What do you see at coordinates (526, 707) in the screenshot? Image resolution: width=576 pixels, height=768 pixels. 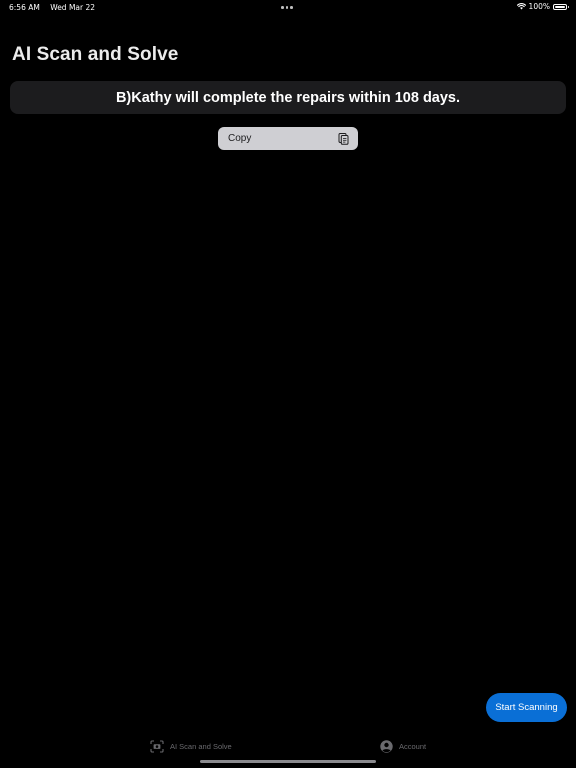 I see `start-scanning-button: Start Scanning` at bounding box center [526, 707].